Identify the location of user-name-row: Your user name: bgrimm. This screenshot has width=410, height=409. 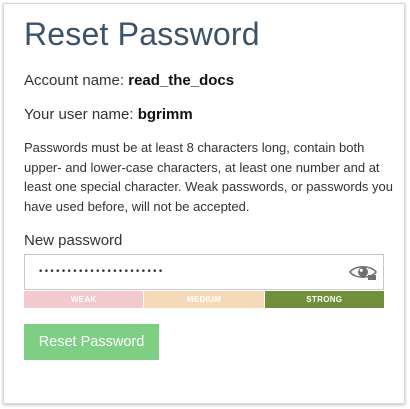
(108, 114).